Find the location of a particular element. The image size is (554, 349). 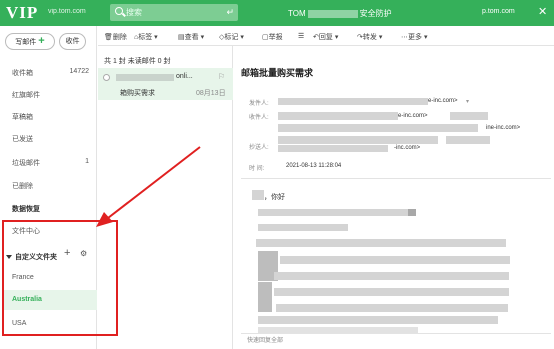

reply-label: 回复 ▾ is located at coordinates (328, 37).